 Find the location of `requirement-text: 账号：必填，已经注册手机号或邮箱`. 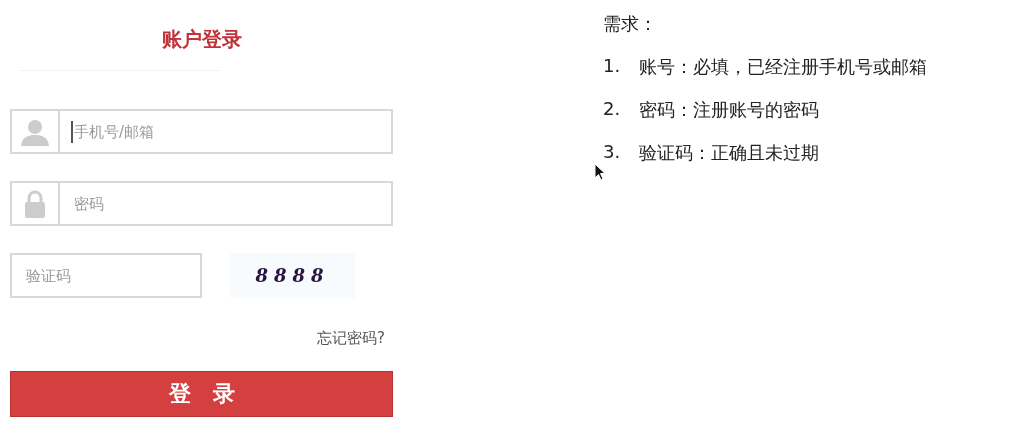

requirement-text: 账号：必填，已经注册手机号或邮箱 is located at coordinates (783, 67).